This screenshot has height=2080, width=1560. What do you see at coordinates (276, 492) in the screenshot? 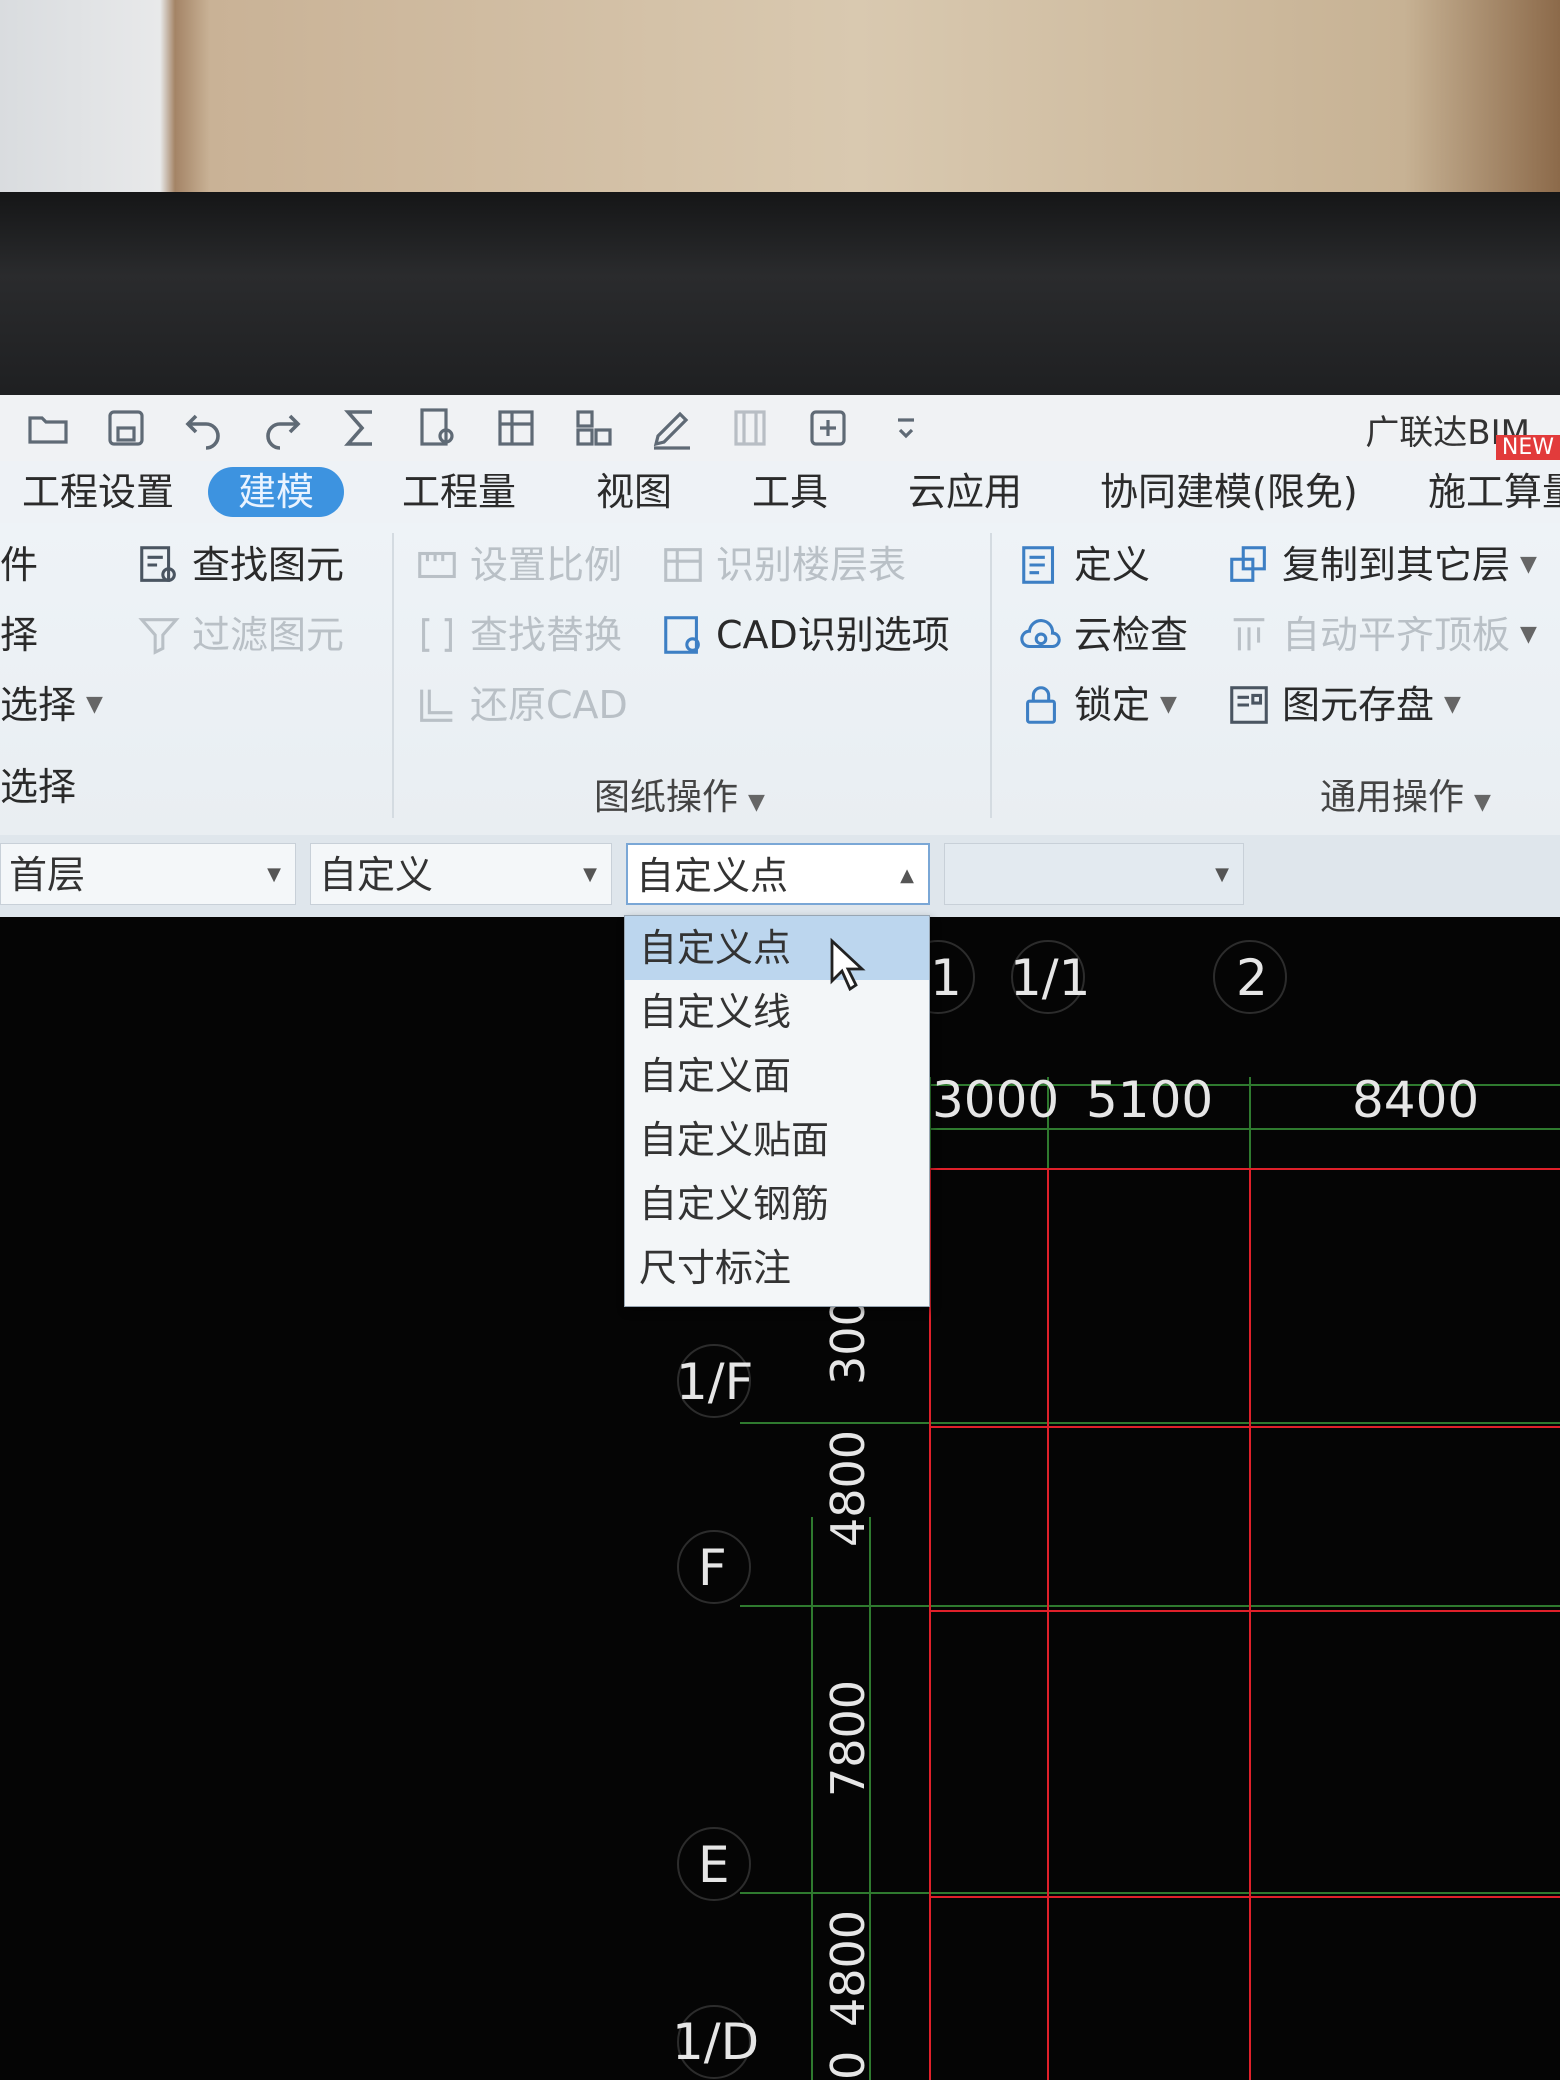
I see `tab-modeling: 建模` at bounding box center [276, 492].